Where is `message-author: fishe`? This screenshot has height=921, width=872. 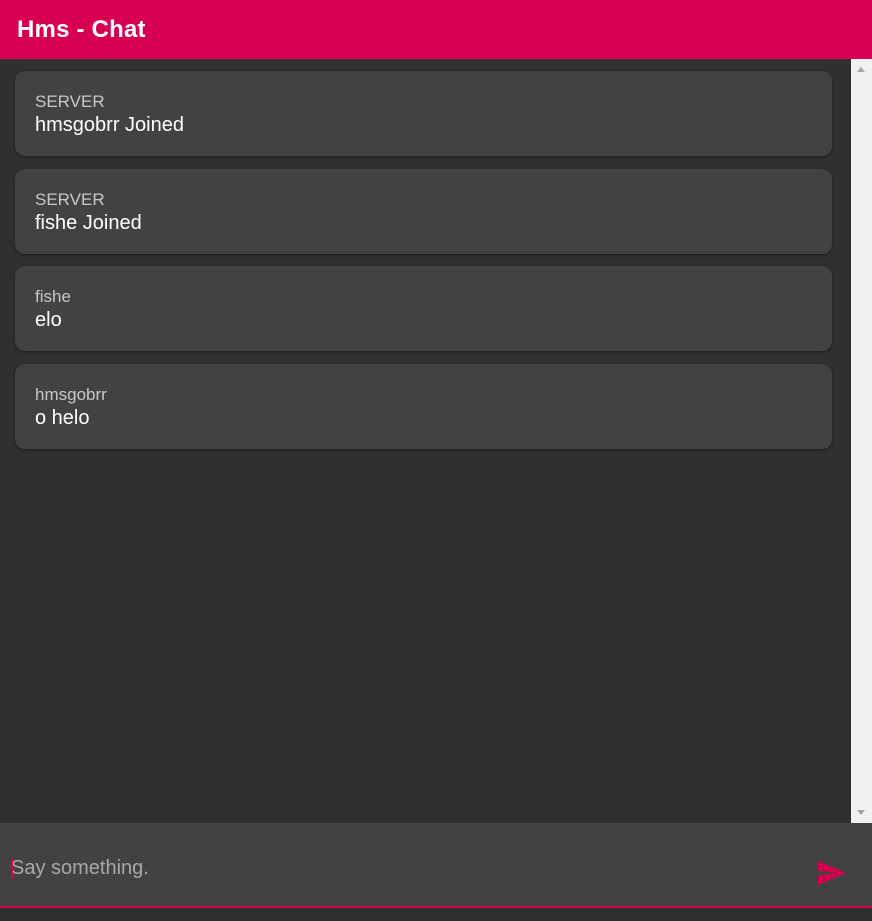 message-author: fishe is located at coordinates (53, 296).